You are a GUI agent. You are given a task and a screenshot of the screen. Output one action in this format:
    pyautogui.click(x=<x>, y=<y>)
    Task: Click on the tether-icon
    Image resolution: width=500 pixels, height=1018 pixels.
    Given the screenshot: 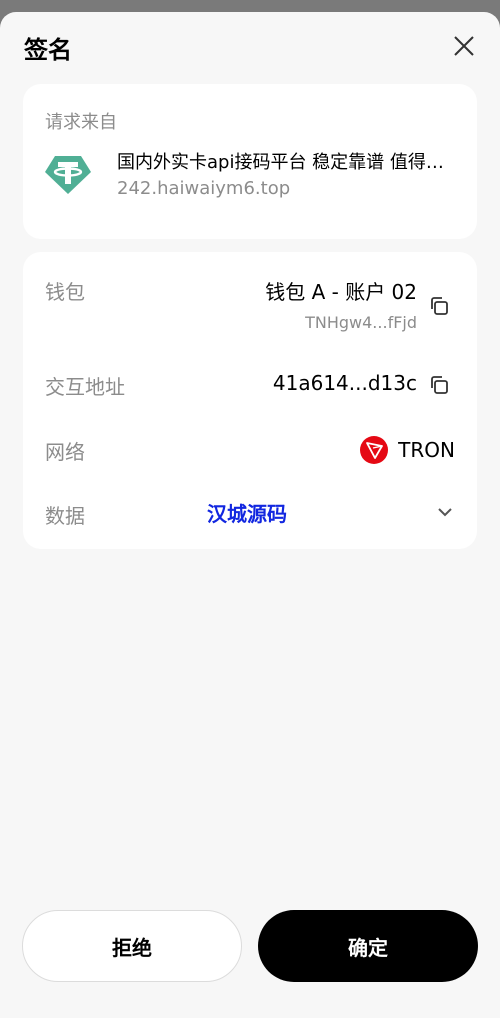 What is the action you would take?
    pyautogui.click(x=68, y=175)
    